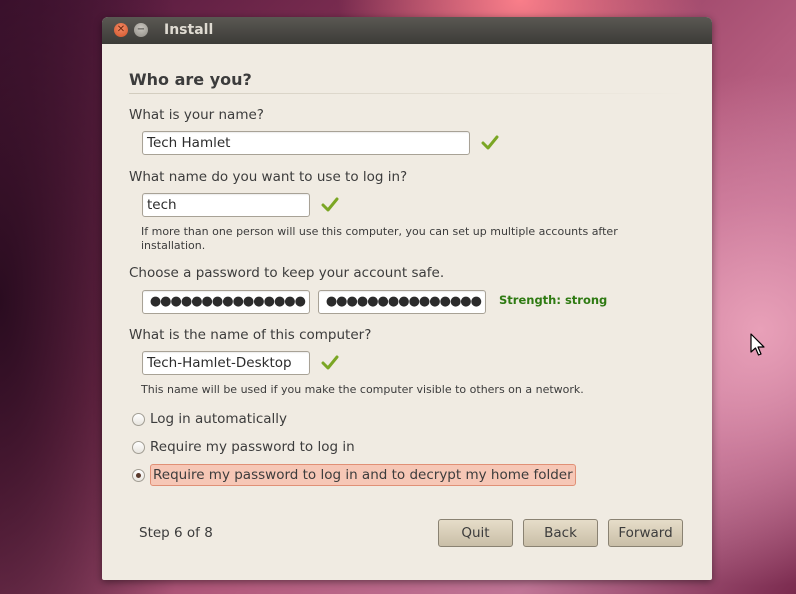 Image resolution: width=796 pixels, height=594 pixels. I want to click on quit-button: Quit, so click(475, 533).